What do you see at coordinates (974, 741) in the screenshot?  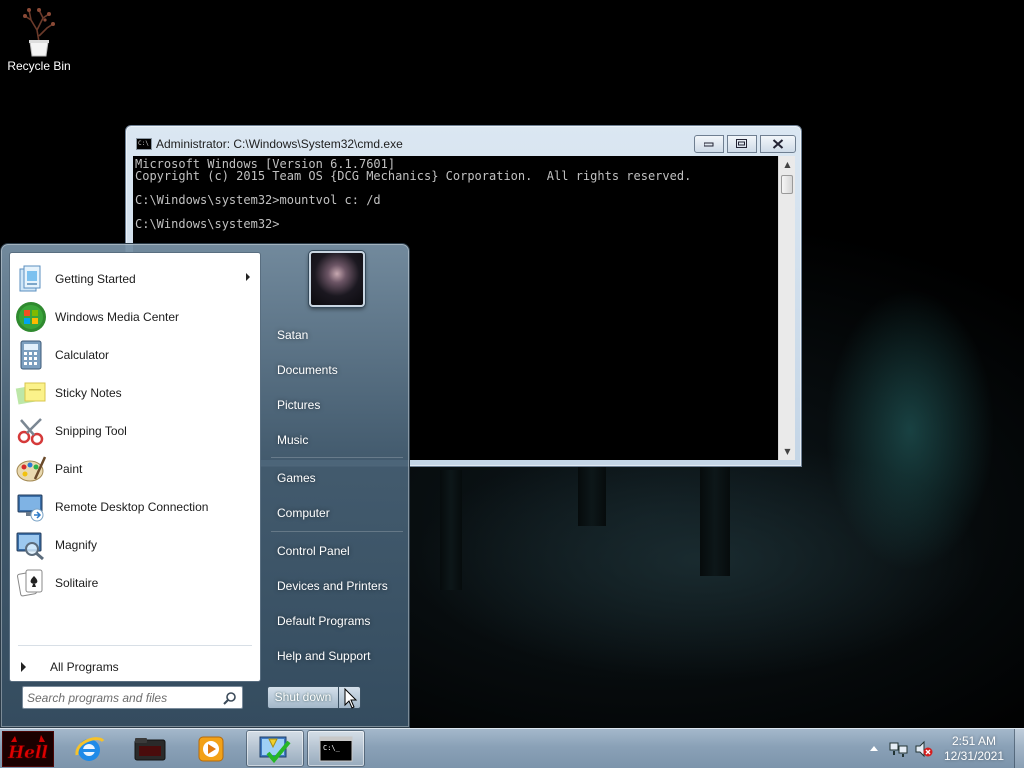 I see `clock-time: 2:51 AM` at bounding box center [974, 741].